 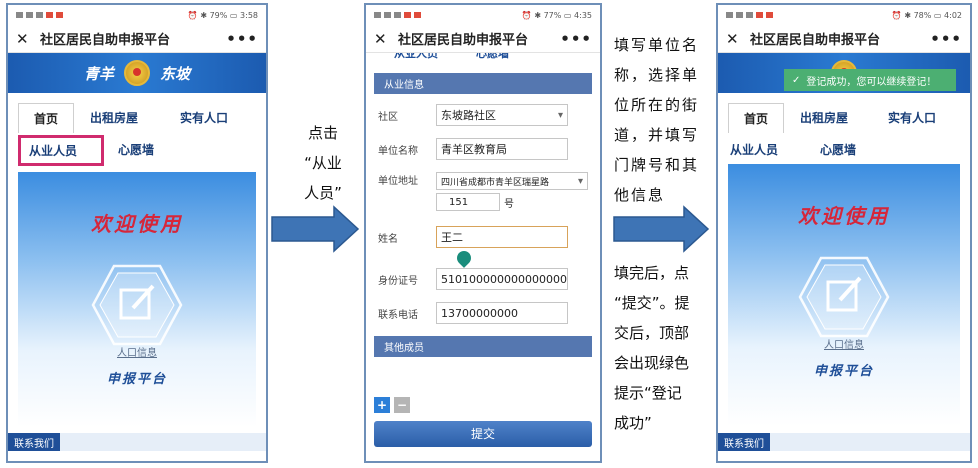 I want to click on row-unit-name: 单位名称 青羊区教育局, so click(x=483, y=149).